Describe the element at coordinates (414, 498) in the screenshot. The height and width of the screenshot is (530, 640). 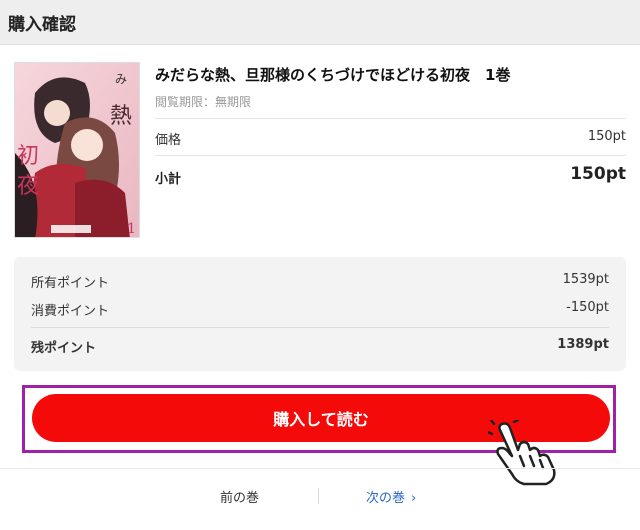
I see `chevron-right-icon: ›` at that location.